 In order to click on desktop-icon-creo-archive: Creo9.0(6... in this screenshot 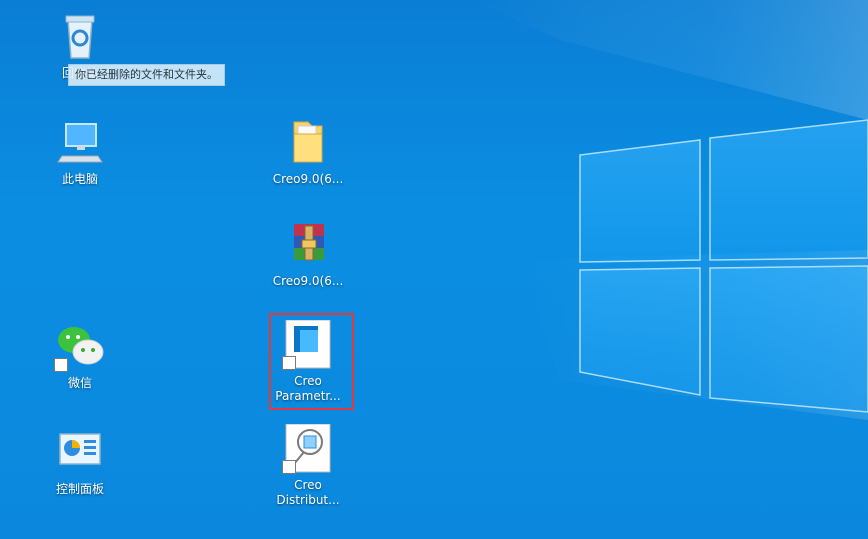, I will do `click(308, 254)`.